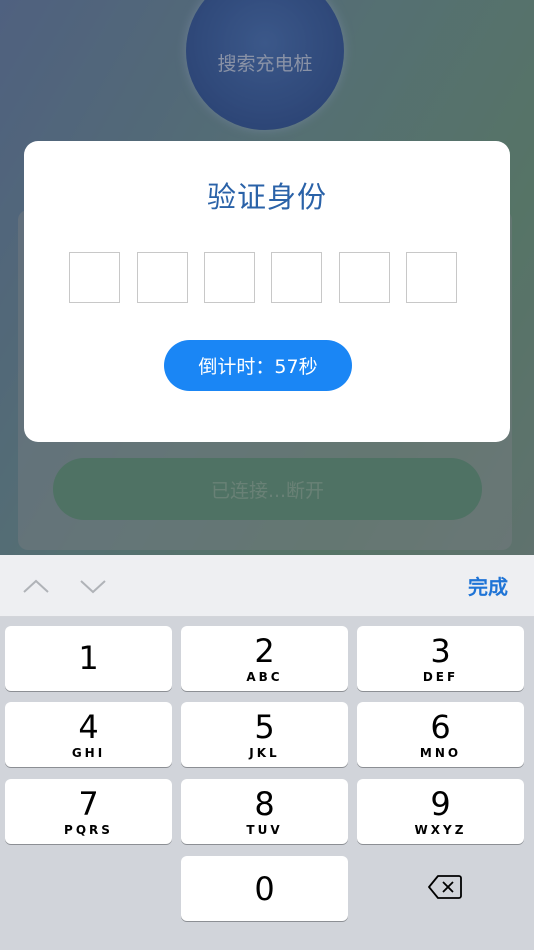 The image size is (534, 950). What do you see at coordinates (440, 752) in the screenshot?
I see `key-letters: MNO` at bounding box center [440, 752].